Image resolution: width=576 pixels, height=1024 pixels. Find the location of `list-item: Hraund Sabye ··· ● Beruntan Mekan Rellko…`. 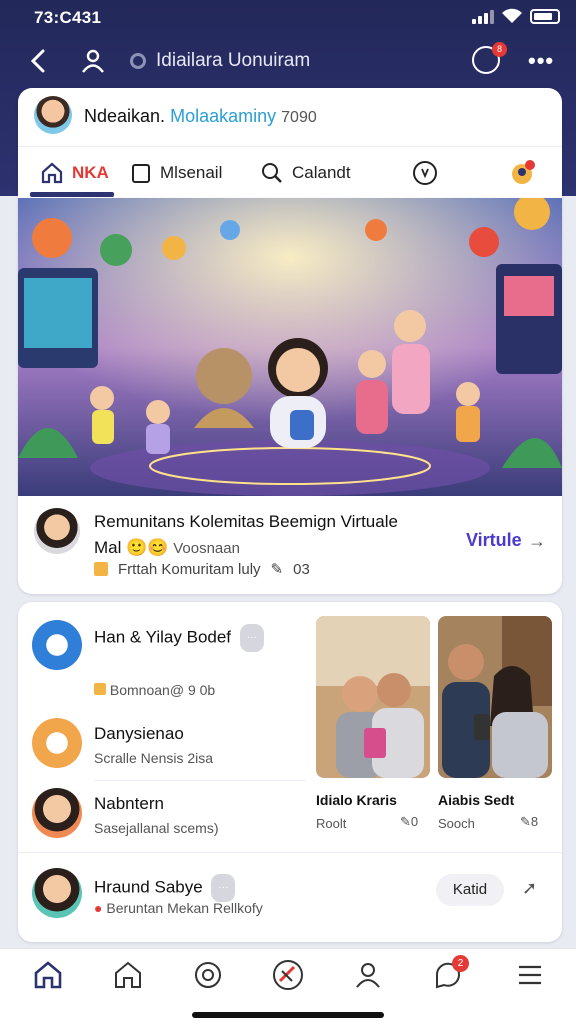

list-item: Hraund Sabye ··· ● Beruntan Mekan Rellko… is located at coordinates (218, 899).